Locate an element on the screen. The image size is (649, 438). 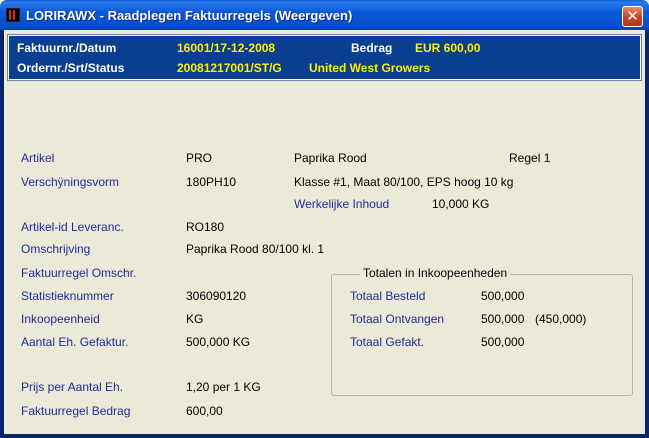
omschrijving-value: Paprika Rood 80/100 kl. 1 is located at coordinates (255, 249).